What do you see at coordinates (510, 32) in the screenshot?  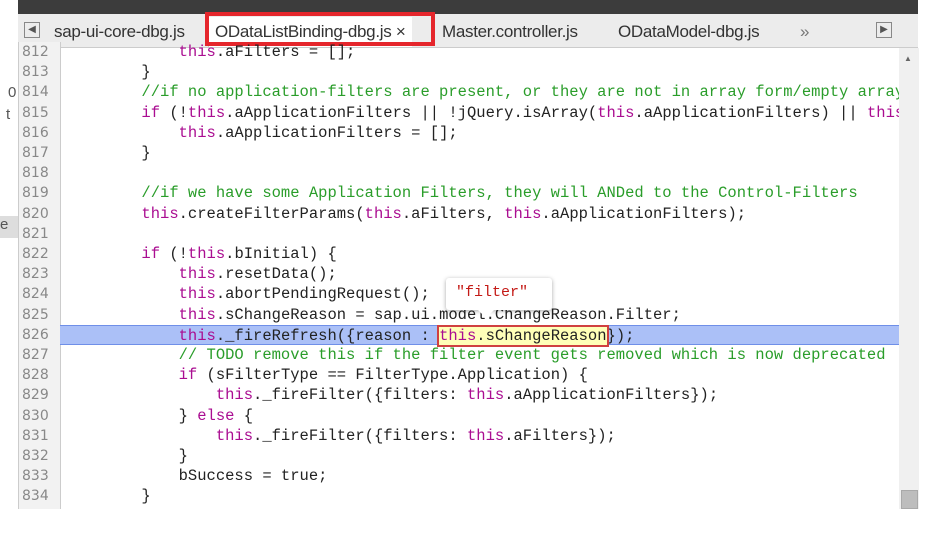 I see `tab-master-controller: Master.controller.js` at bounding box center [510, 32].